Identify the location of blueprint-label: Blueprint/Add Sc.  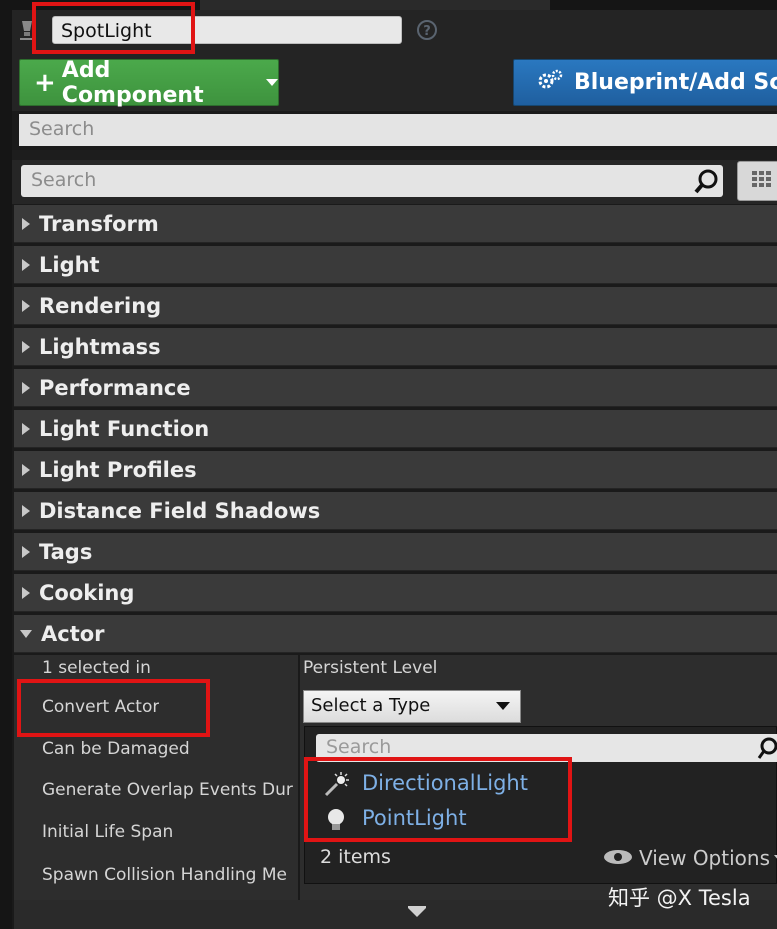
(675, 82).